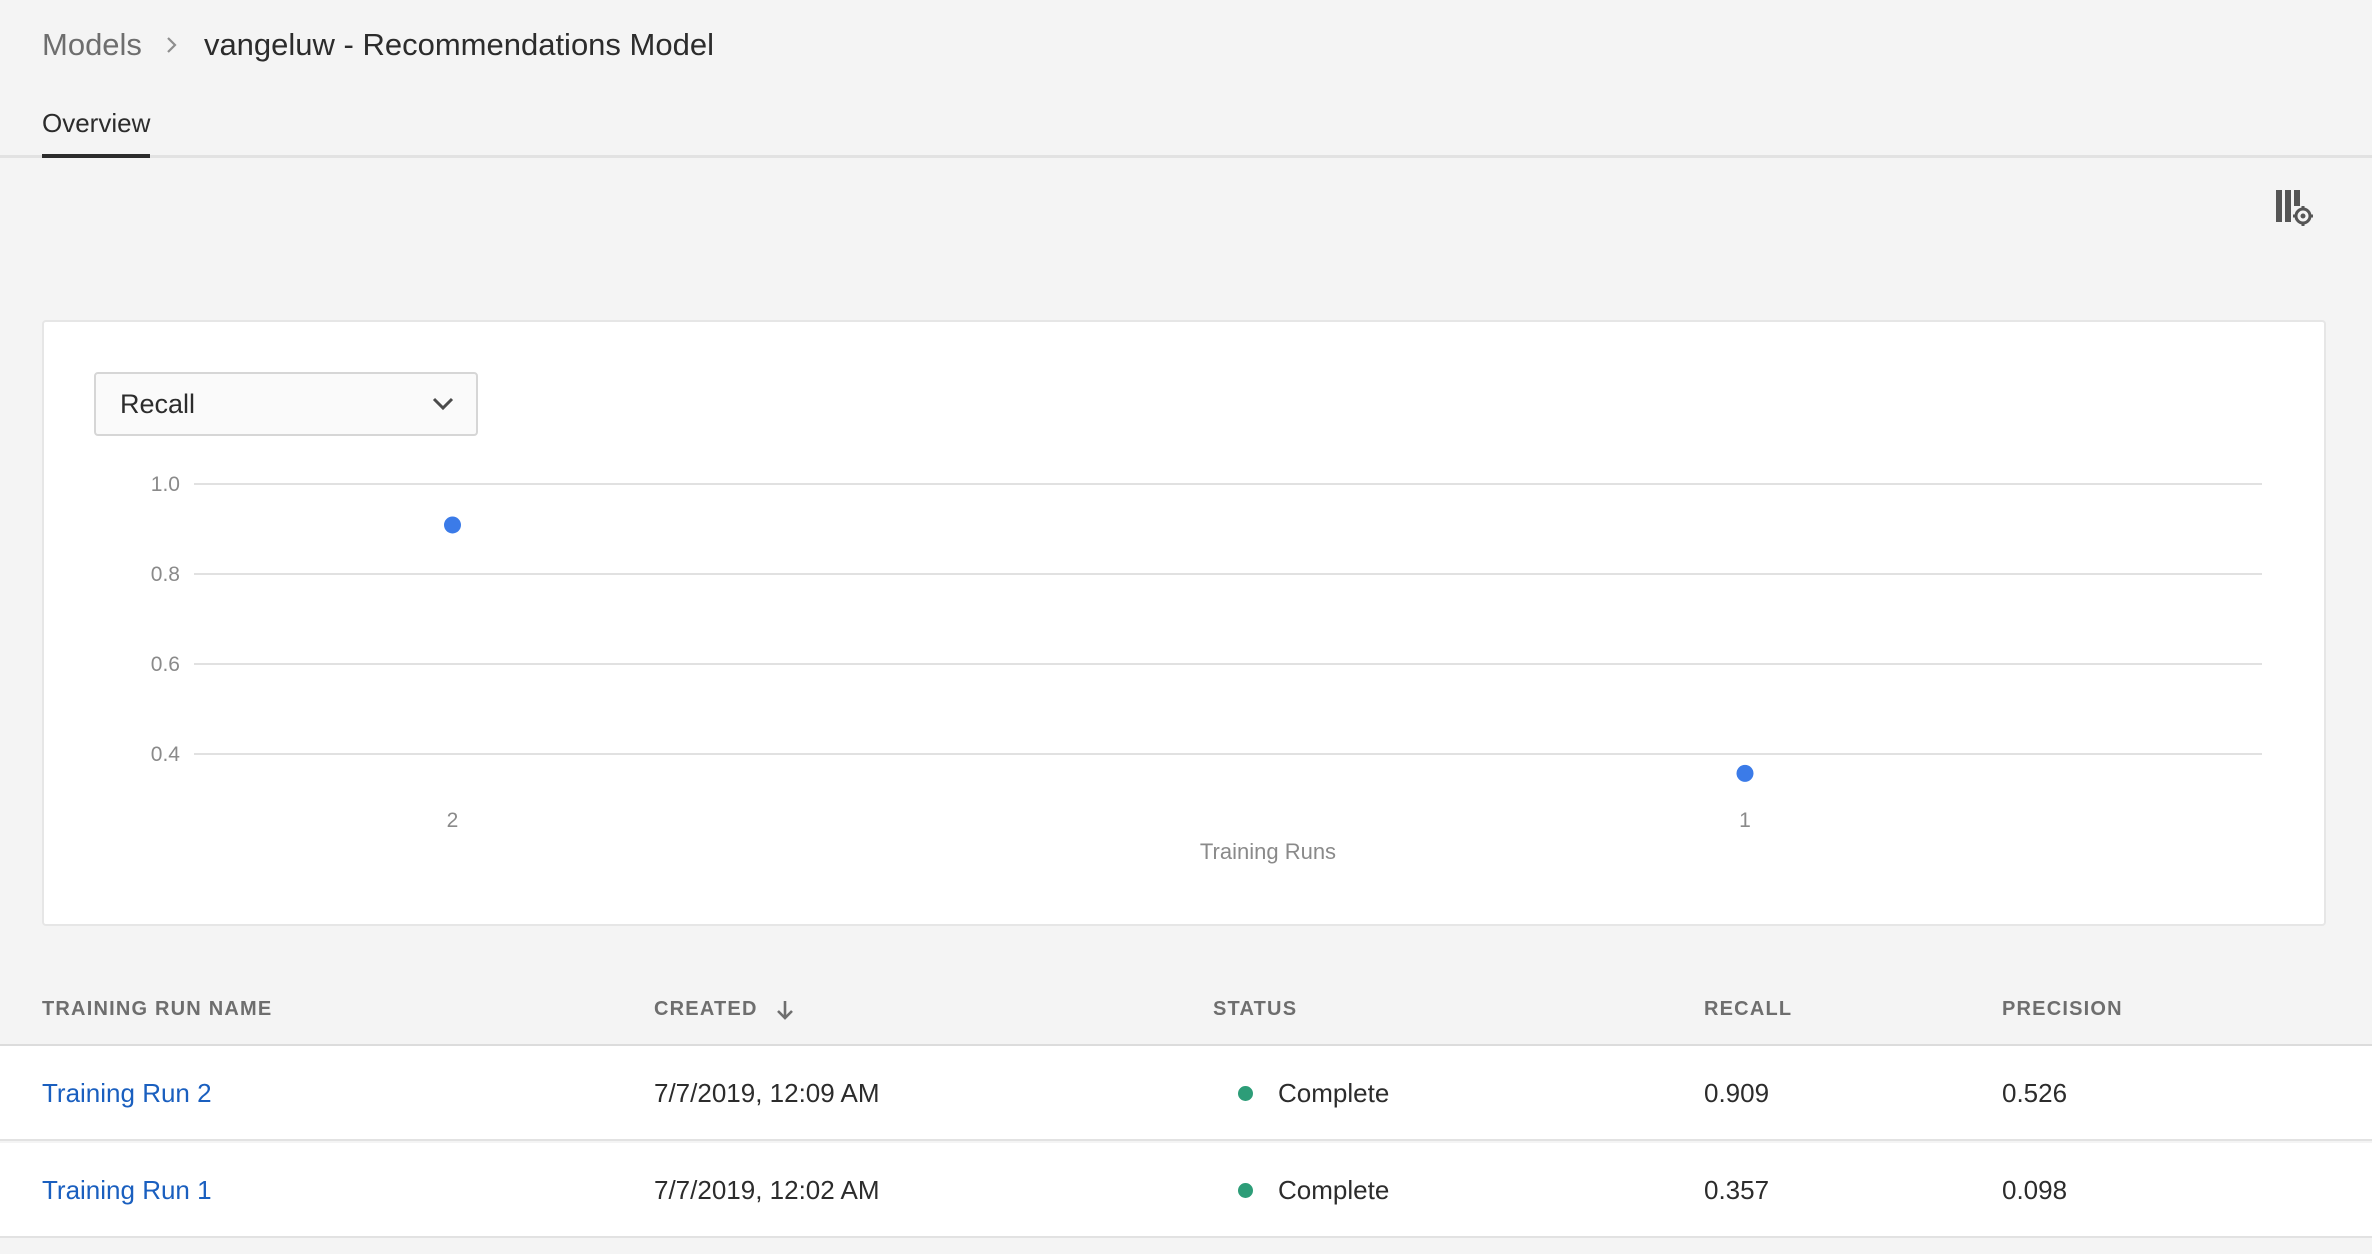 Image resolution: width=2372 pixels, height=1254 pixels. Describe the element at coordinates (92, 45) in the screenshot. I see `breadcrumb-models-link: Models` at that location.